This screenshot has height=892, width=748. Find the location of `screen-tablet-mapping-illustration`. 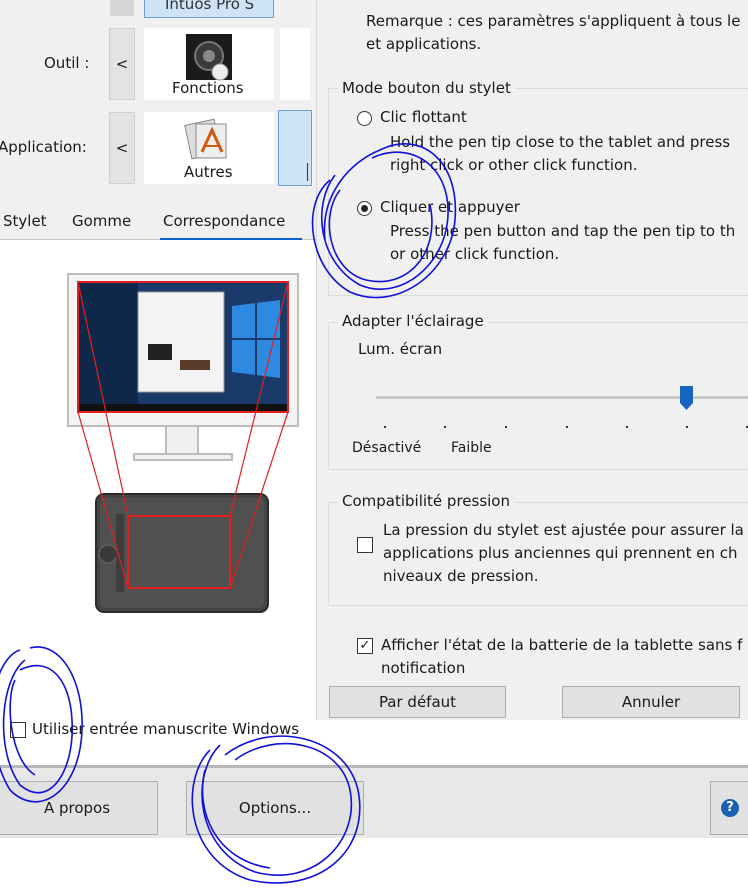

screen-tablet-mapping-illustration is located at coordinates (183, 443).